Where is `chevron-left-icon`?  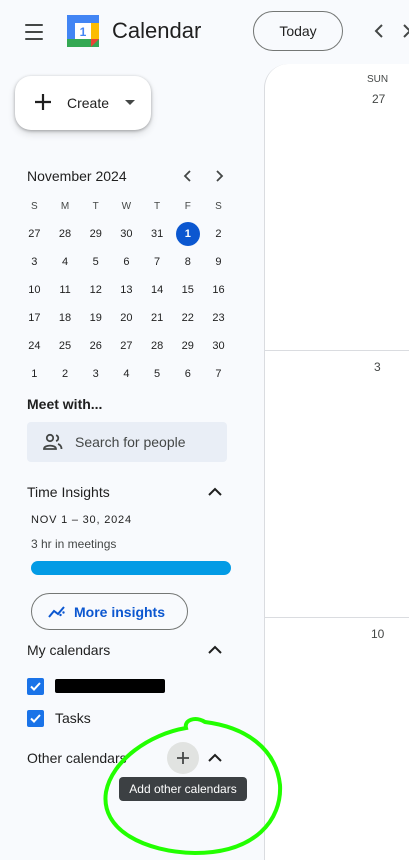 chevron-left-icon is located at coordinates (379, 31).